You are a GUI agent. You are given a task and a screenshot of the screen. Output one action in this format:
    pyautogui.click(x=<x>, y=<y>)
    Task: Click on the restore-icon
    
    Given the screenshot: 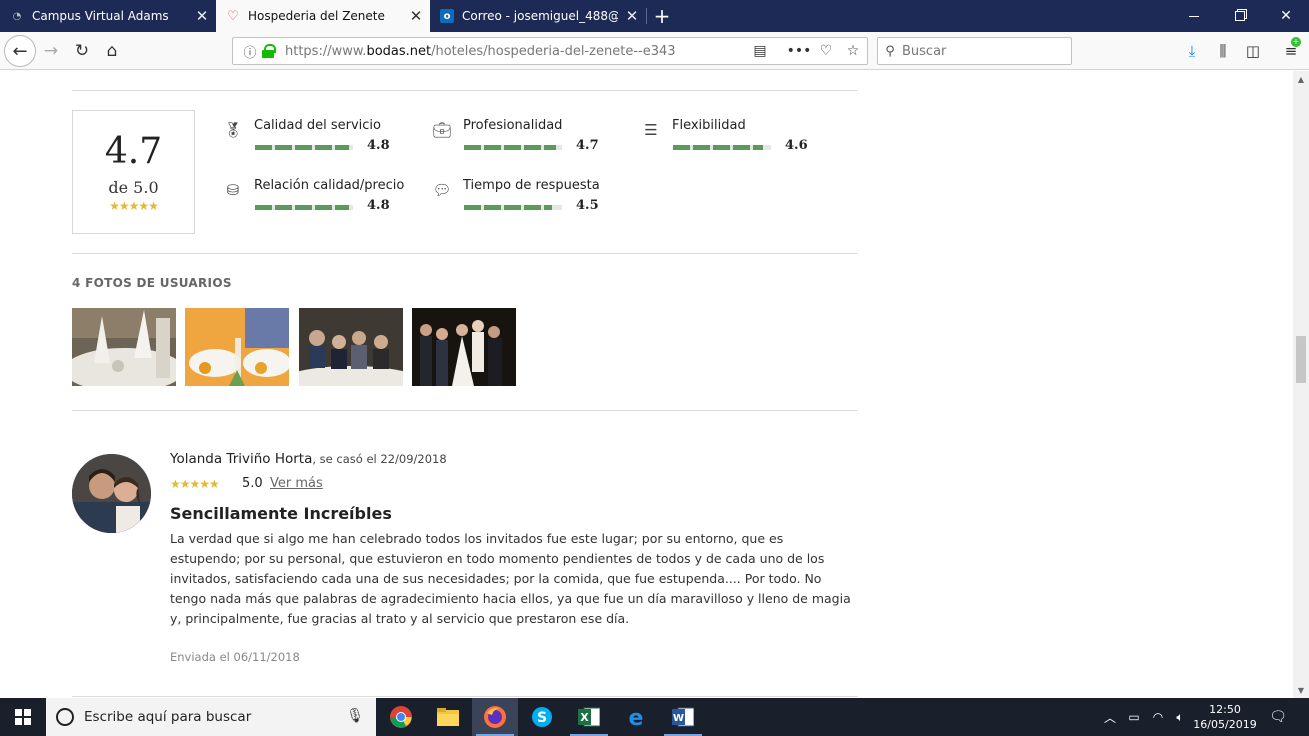 What is the action you would take?
    pyautogui.click(x=1240, y=16)
    